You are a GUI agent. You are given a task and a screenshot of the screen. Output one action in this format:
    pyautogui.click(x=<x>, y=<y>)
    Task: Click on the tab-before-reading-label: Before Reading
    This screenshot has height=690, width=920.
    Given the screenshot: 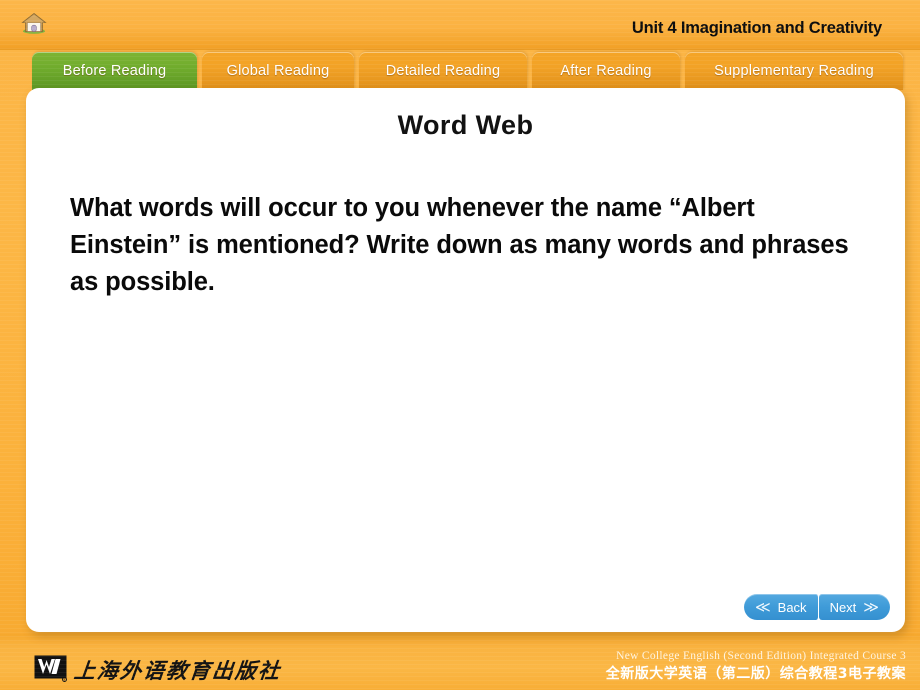 What is the action you would take?
    pyautogui.click(x=114, y=71)
    